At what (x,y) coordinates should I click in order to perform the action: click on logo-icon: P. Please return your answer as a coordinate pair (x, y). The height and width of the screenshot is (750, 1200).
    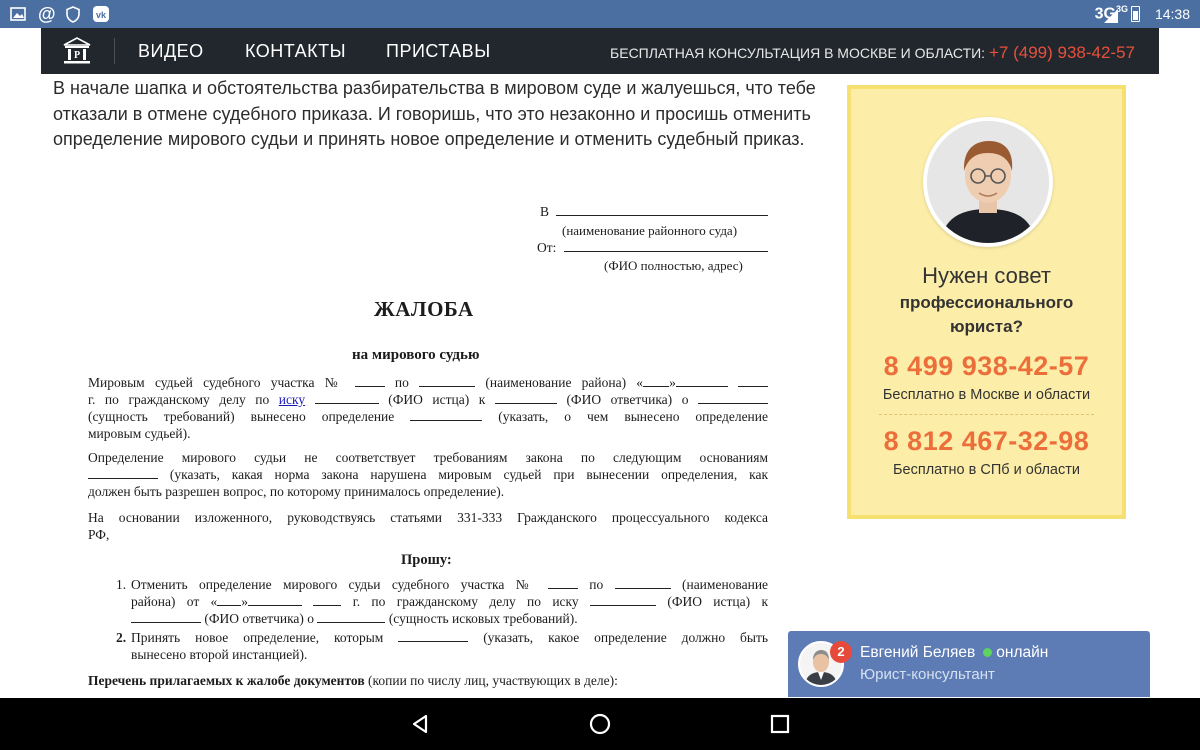
    Looking at the image, I should click on (77, 51).